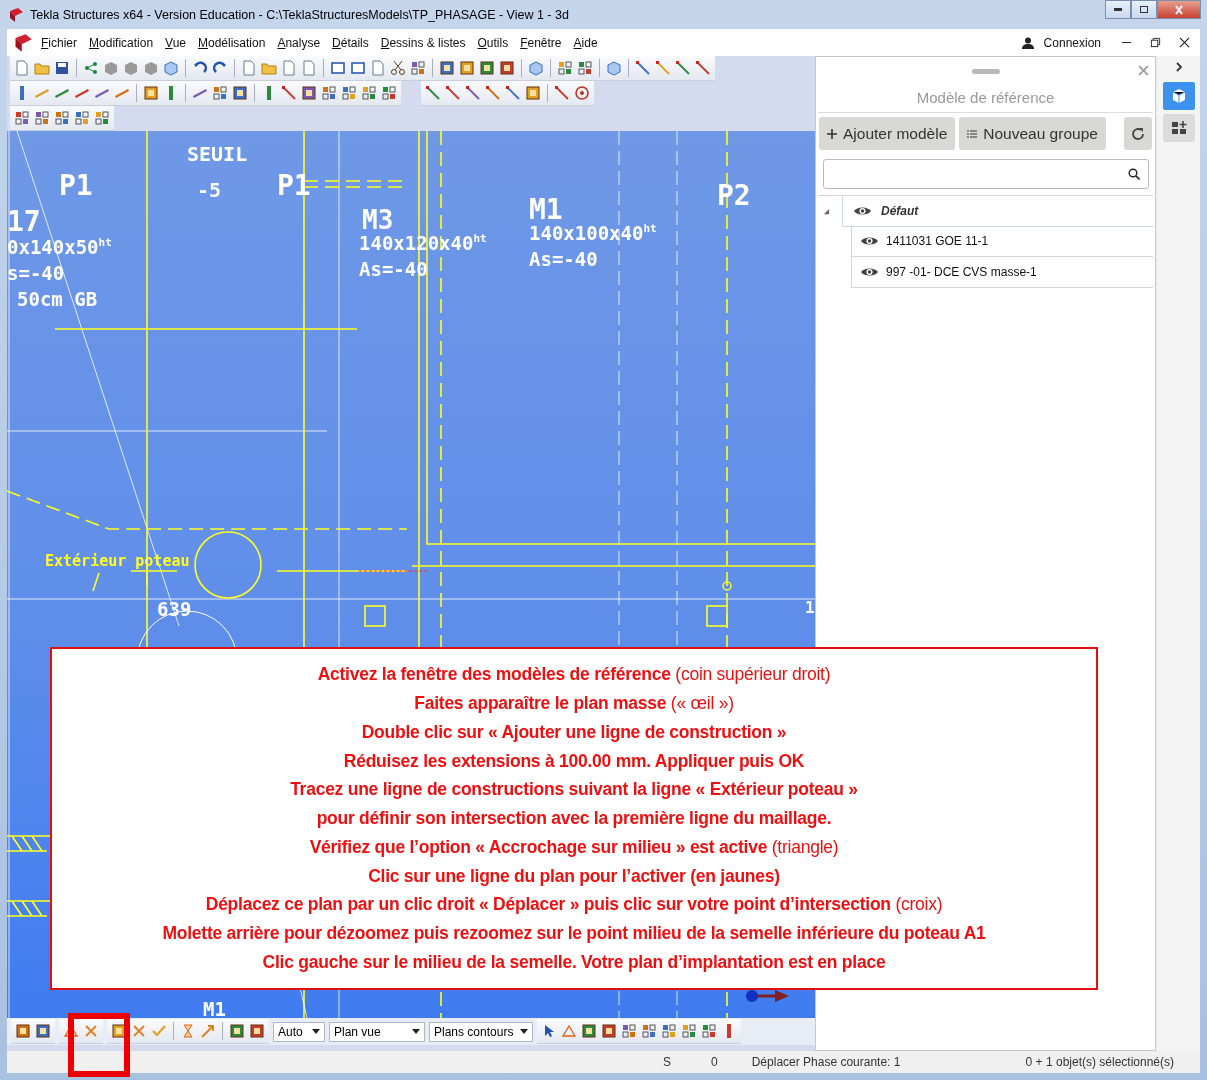  I want to click on scissors-icon, so click(398, 68).